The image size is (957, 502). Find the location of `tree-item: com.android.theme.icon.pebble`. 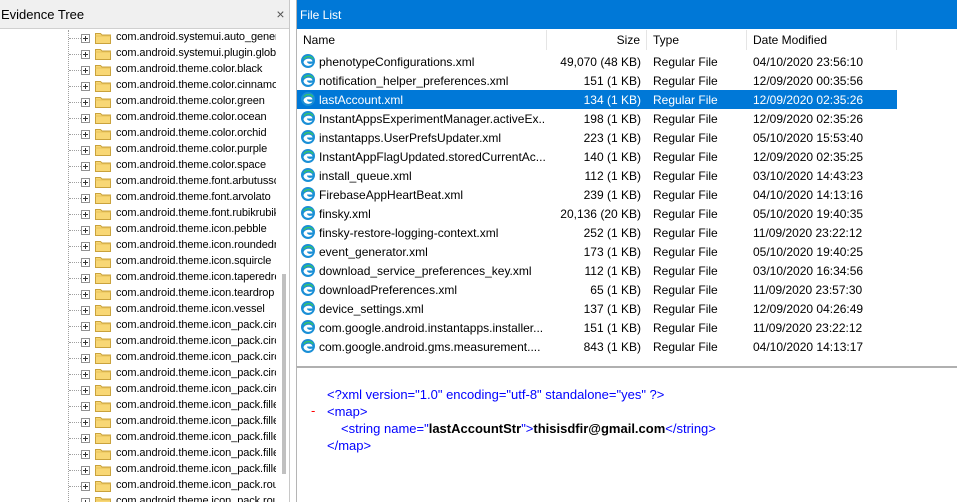

tree-item: com.android.theme.icon.pebble is located at coordinates (138, 230).